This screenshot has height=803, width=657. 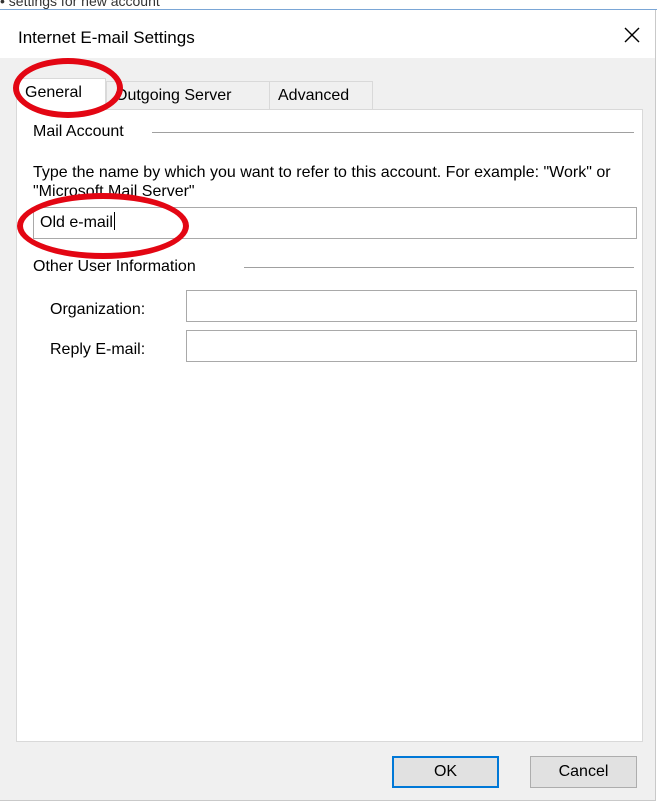 I want to click on account-name-value: Old e-mail, so click(x=76, y=222).